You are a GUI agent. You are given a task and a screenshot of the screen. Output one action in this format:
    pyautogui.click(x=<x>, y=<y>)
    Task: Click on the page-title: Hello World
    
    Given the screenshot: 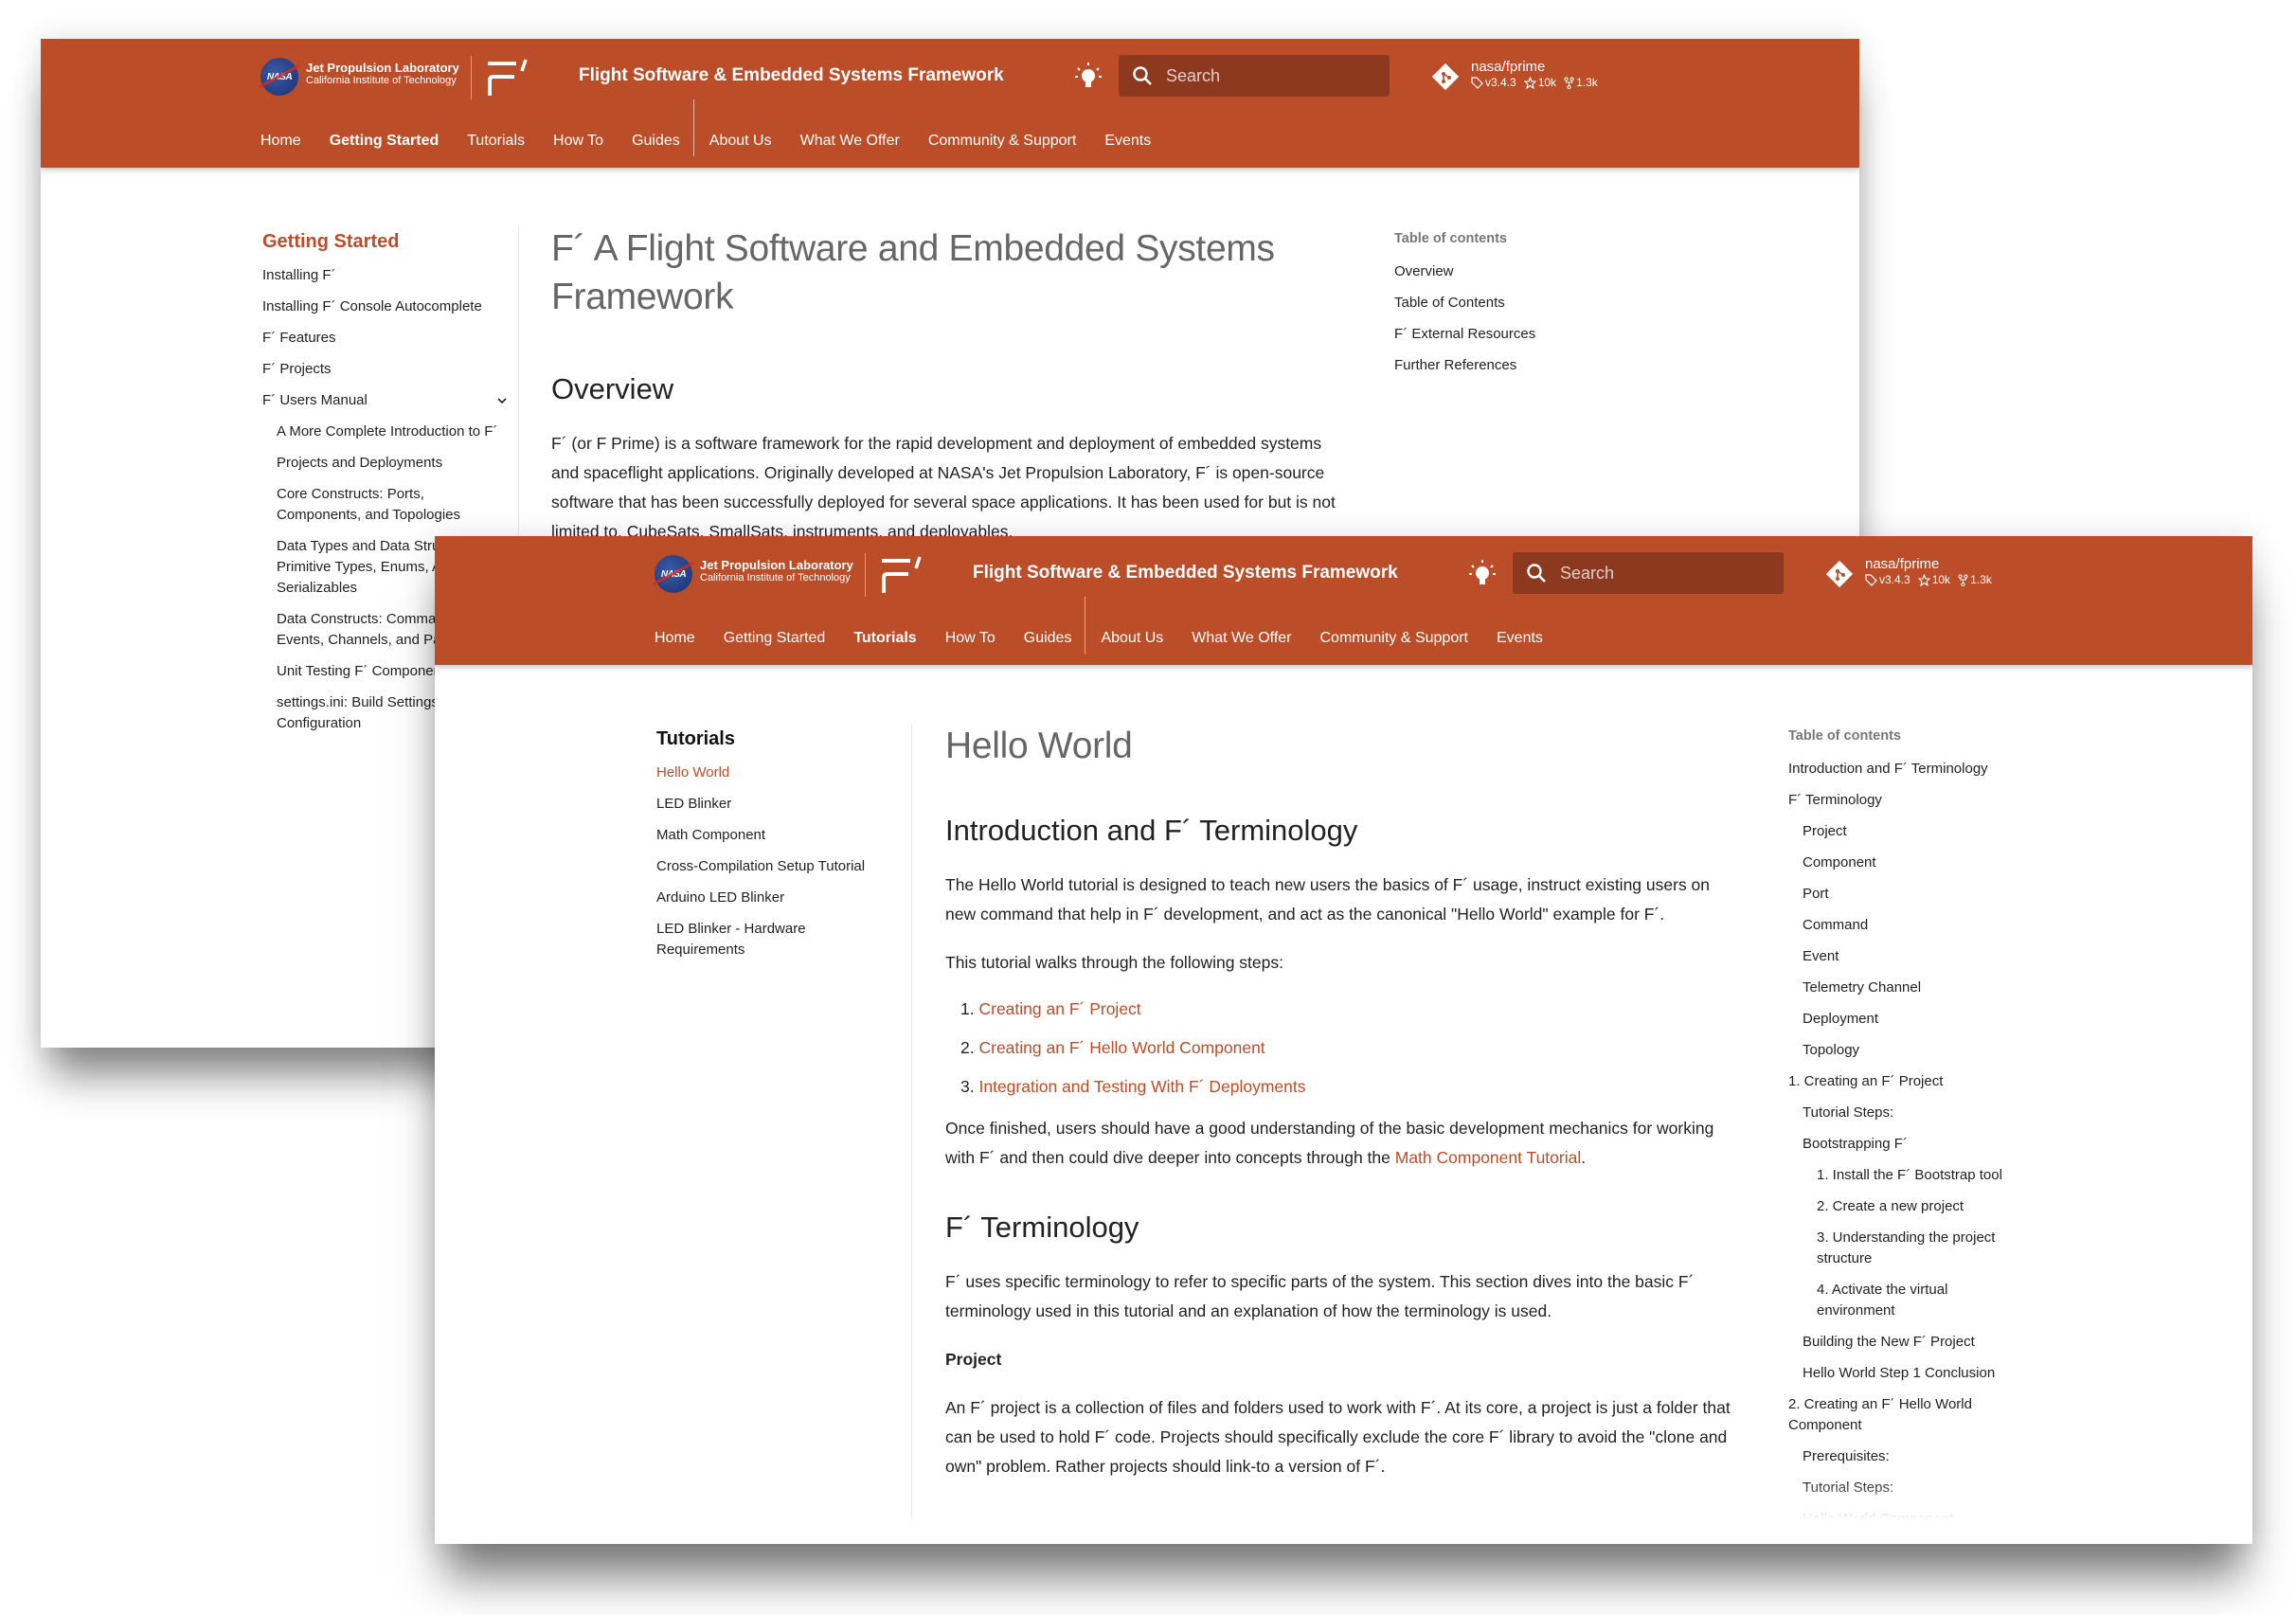 What is the action you would take?
    pyautogui.click(x=1039, y=746)
    